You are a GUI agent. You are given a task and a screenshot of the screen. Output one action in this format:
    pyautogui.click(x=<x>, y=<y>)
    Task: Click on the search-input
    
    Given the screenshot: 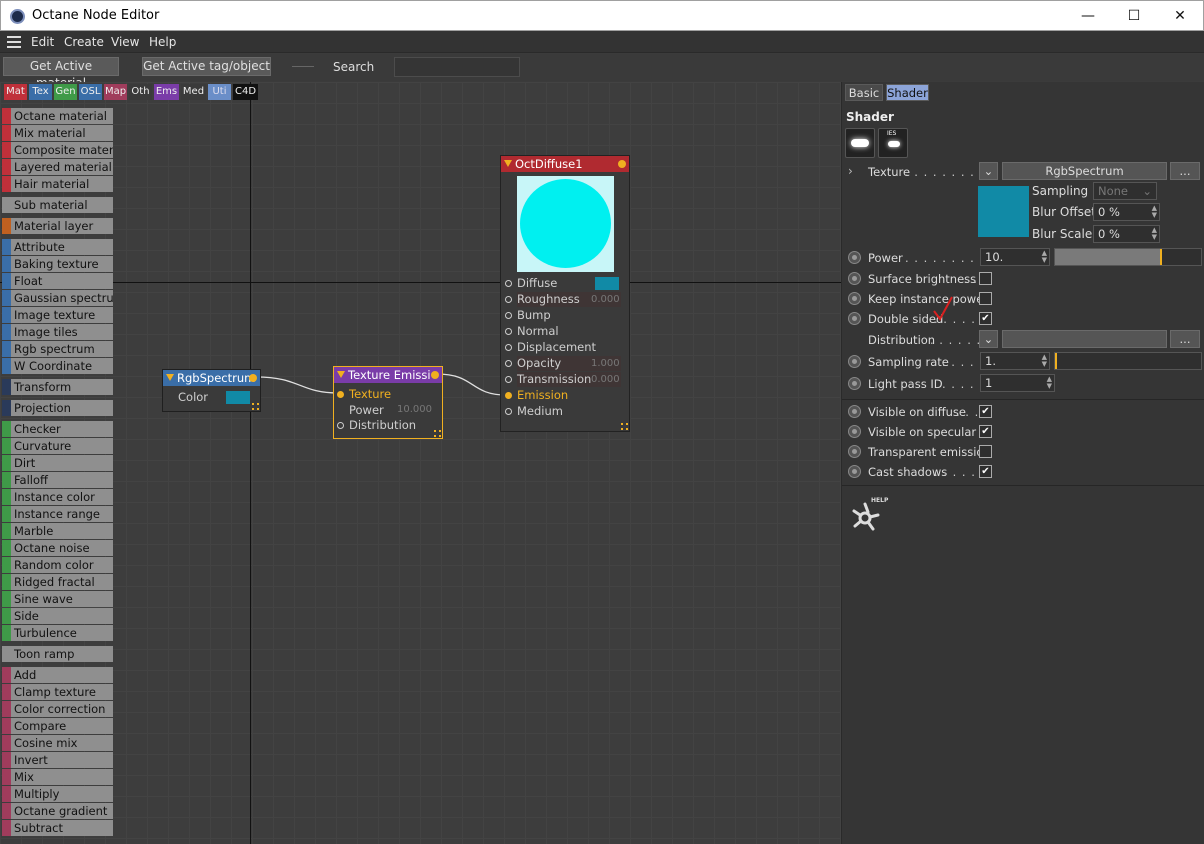 What is the action you would take?
    pyautogui.click(x=457, y=67)
    